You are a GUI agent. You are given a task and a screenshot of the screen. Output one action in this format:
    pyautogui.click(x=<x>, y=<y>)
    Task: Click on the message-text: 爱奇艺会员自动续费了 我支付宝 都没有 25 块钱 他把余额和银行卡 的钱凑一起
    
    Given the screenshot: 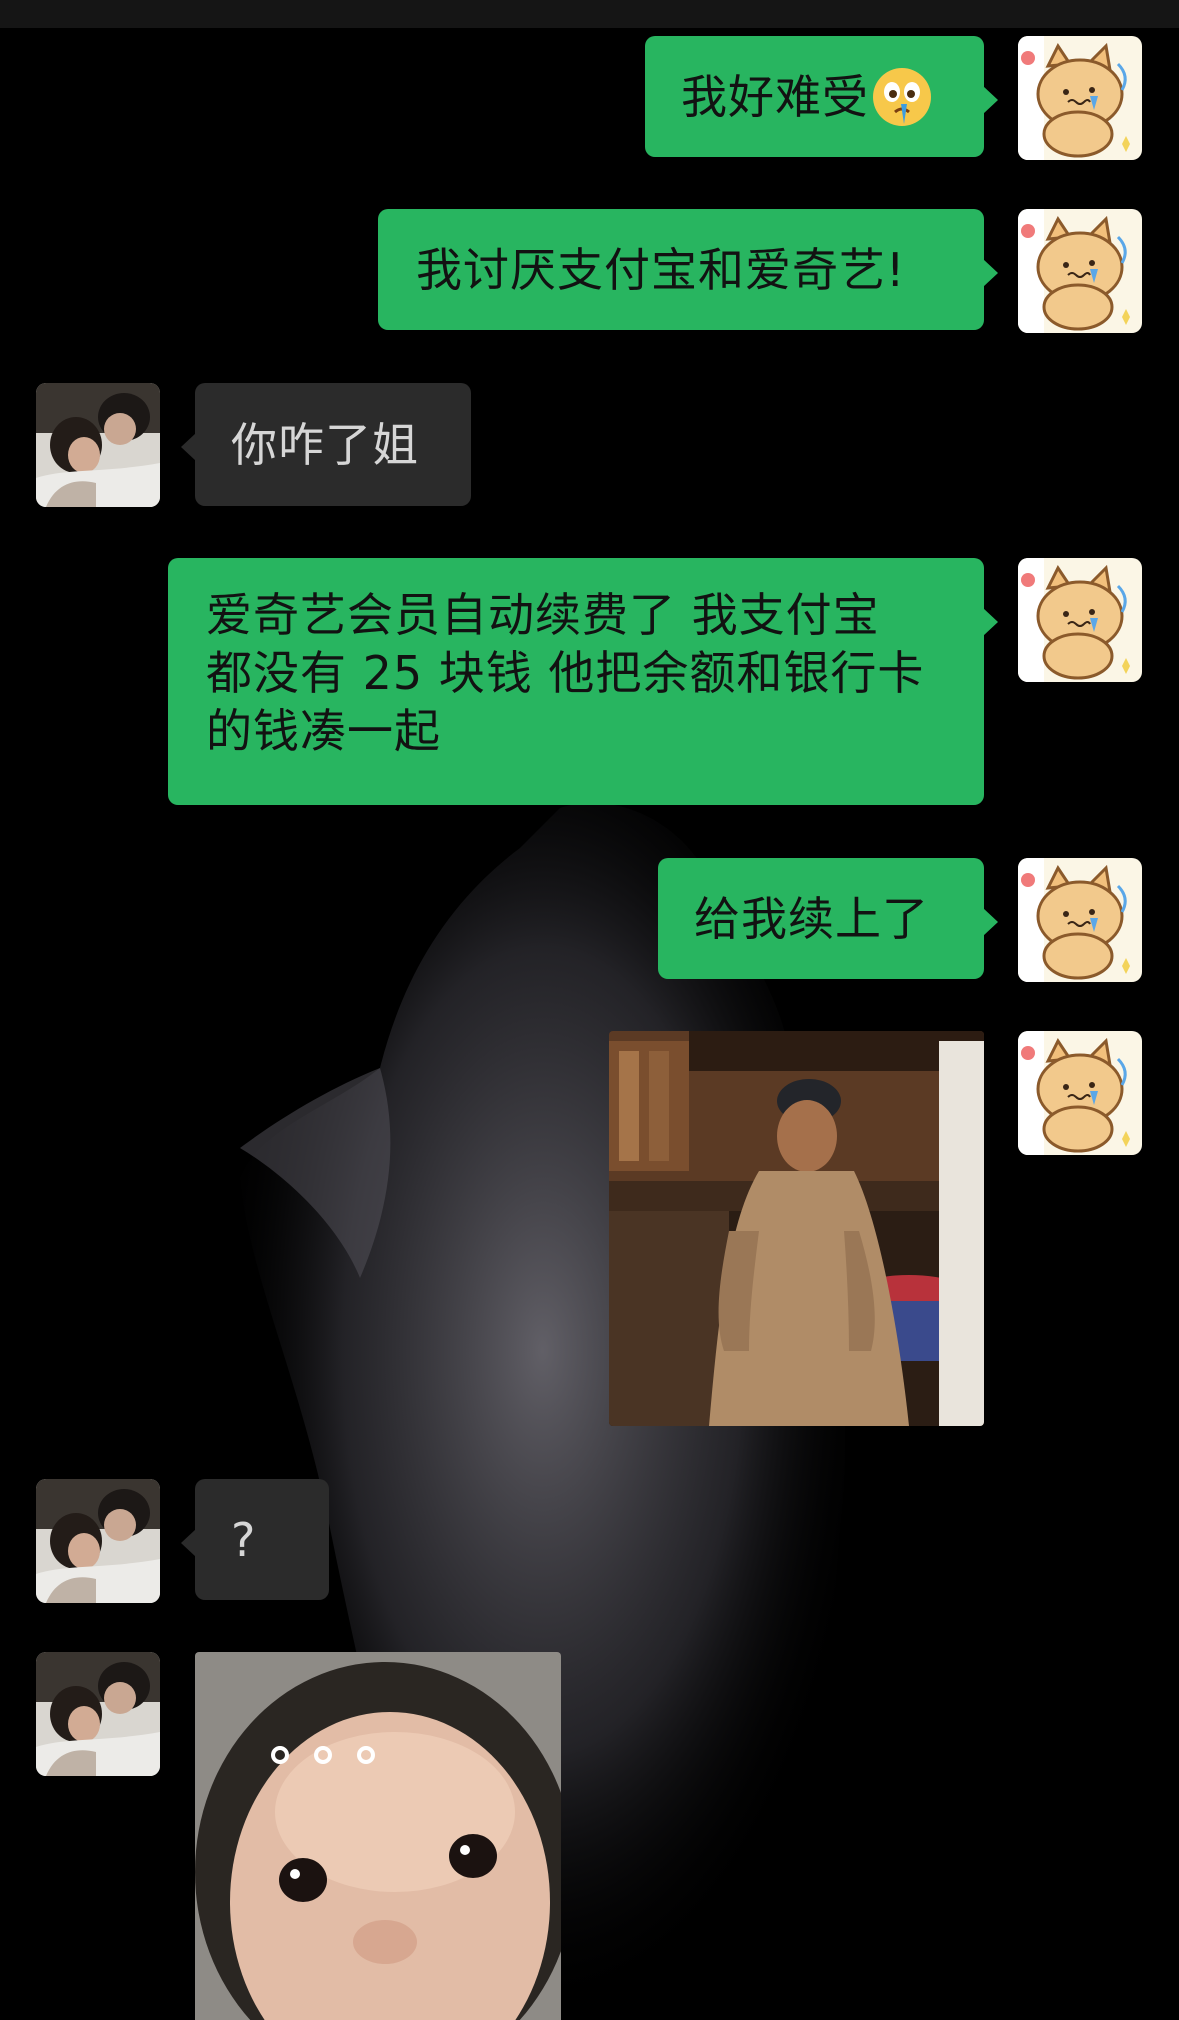 What is the action you would take?
    pyautogui.click(x=565, y=673)
    